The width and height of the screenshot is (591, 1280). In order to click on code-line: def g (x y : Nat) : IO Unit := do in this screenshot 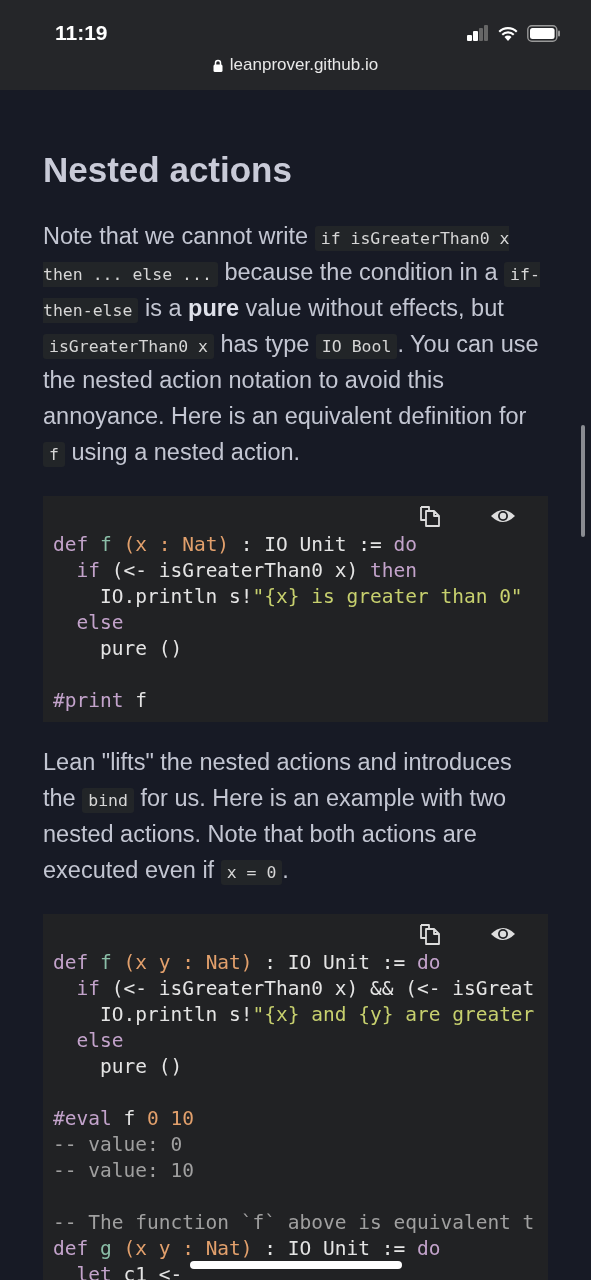, I will do `click(247, 1249)`.